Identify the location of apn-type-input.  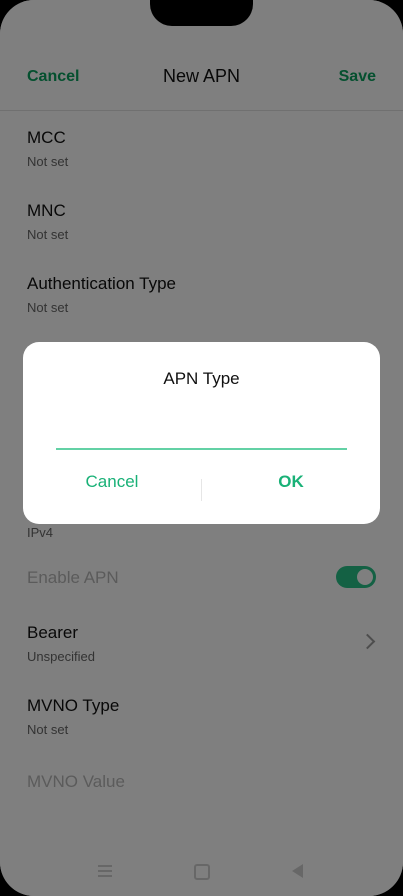
(201, 432).